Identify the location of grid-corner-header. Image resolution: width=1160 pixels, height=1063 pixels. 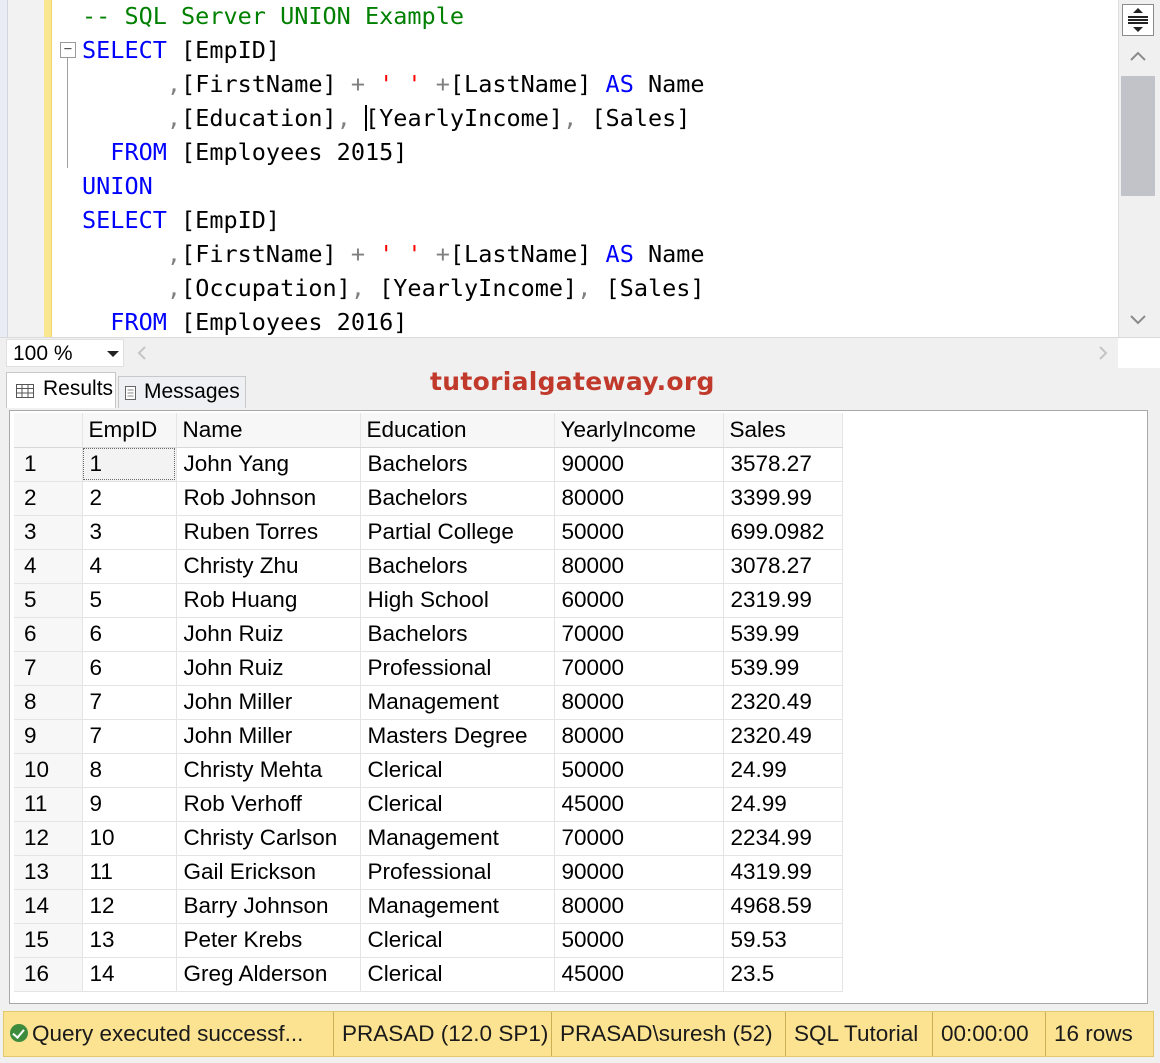
(48, 430).